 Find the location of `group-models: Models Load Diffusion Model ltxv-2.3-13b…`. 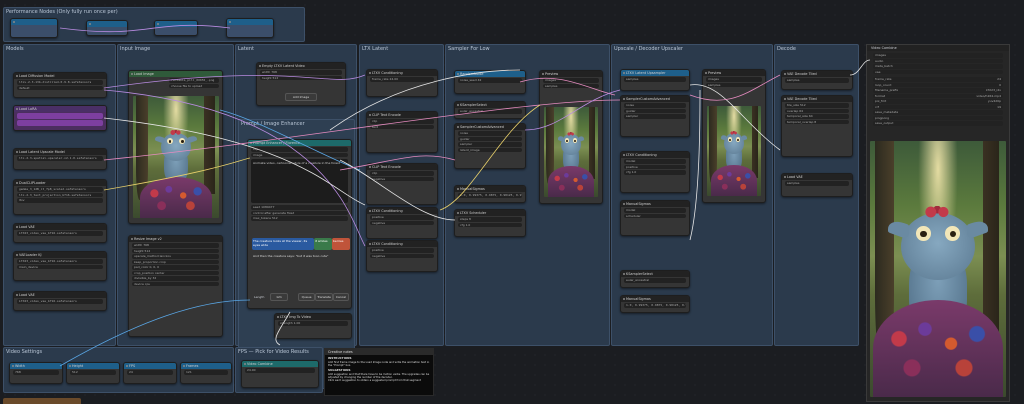

group-models: Models Load Diffusion Model ltxv-2.3-13b… is located at coordinates (59, 195).